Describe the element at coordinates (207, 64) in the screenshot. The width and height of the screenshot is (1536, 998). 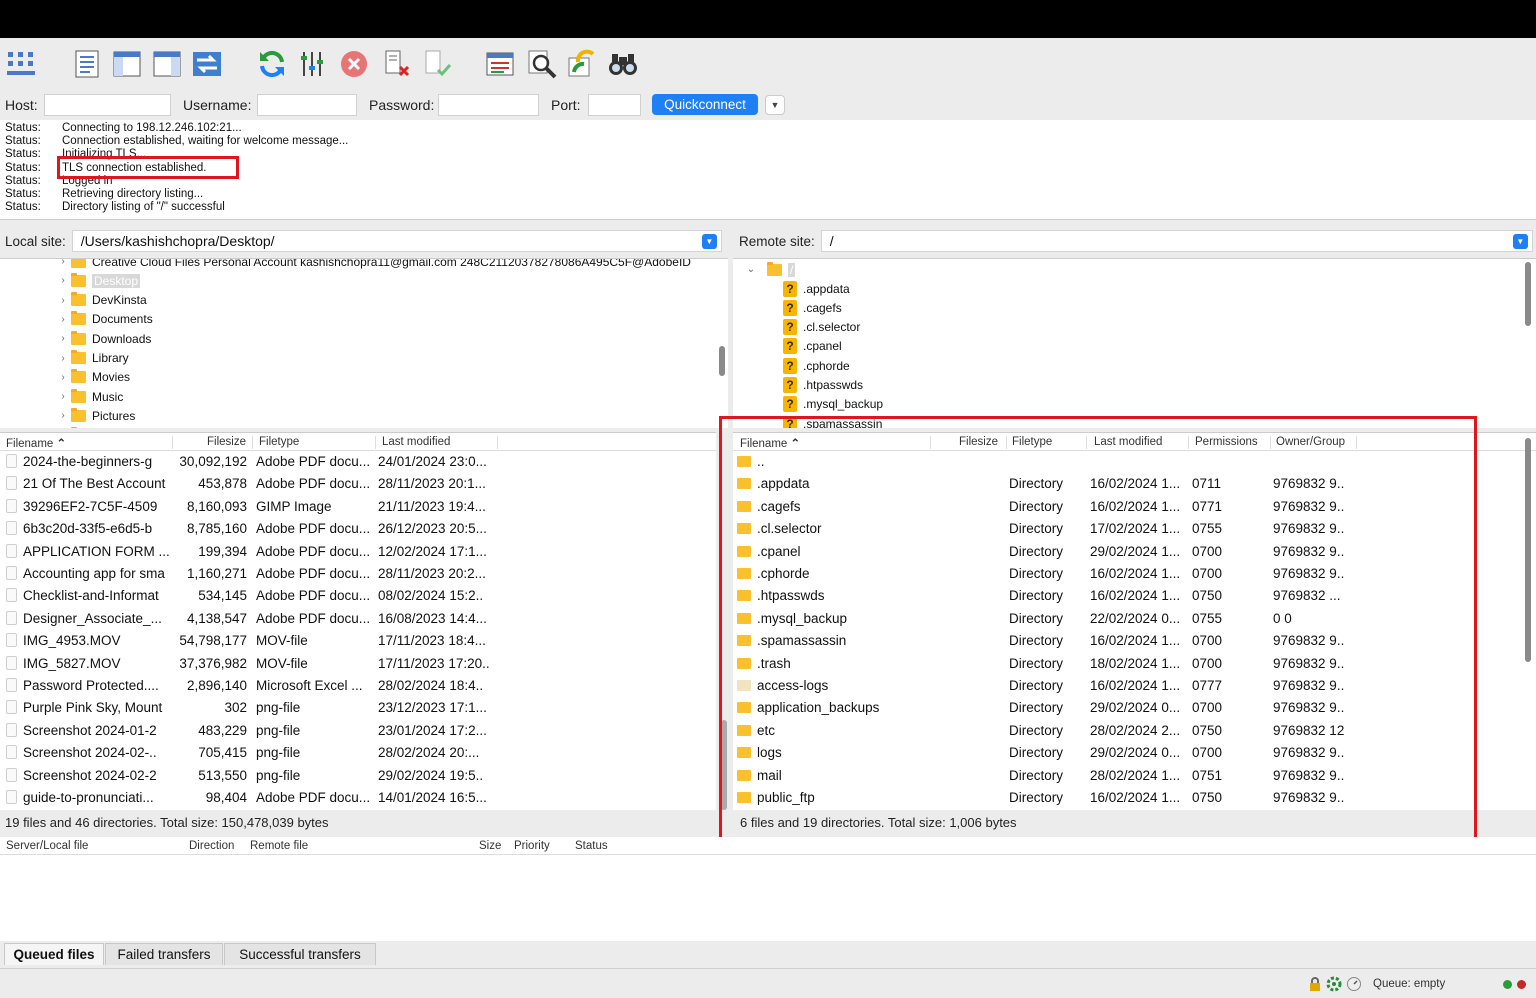
I see `toggle-transfer-queue-icon` at that location.